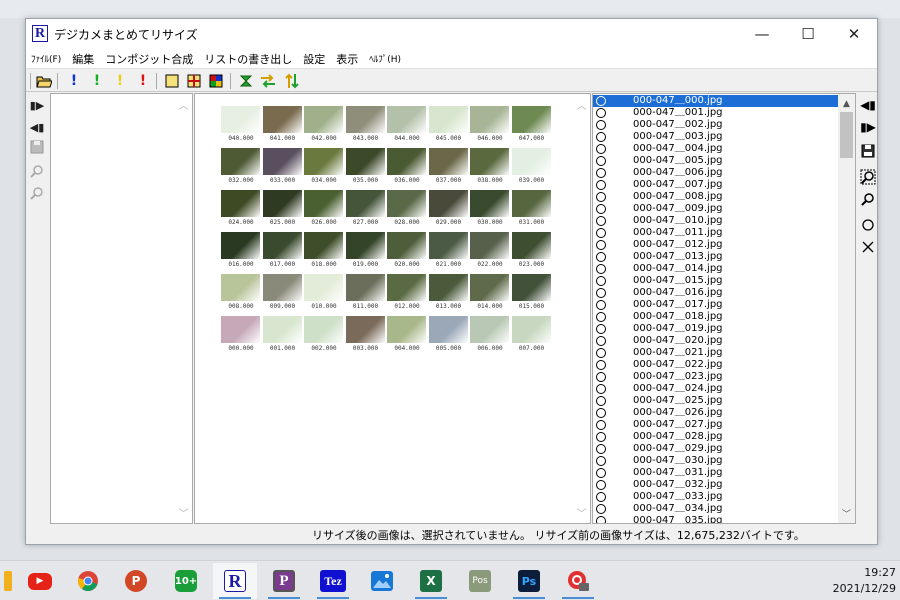  I want to click on taskbar-p-app: P, so click(284, 581).